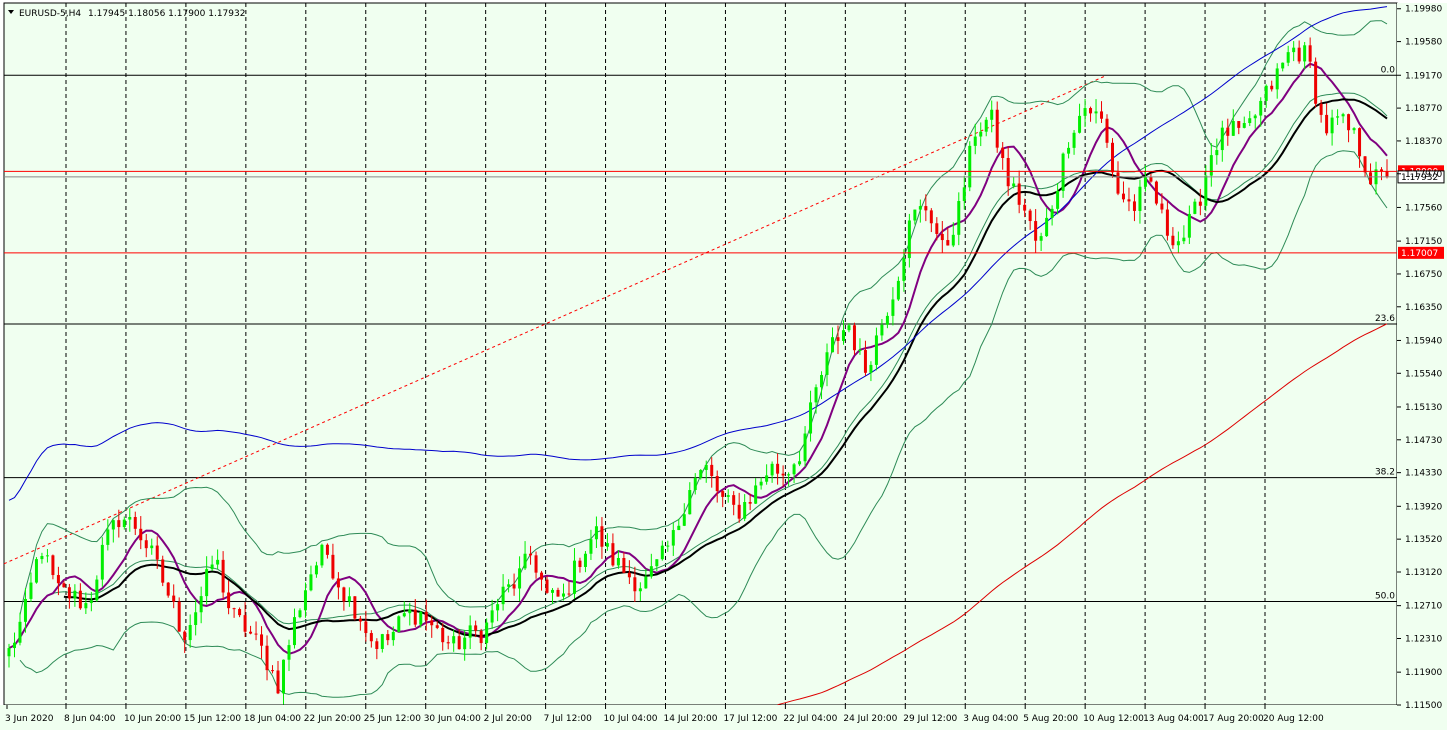  Describe the element at coordinates (1423, 474) in the screenshot. I see `y-tick-label: 1.14330` at that location.